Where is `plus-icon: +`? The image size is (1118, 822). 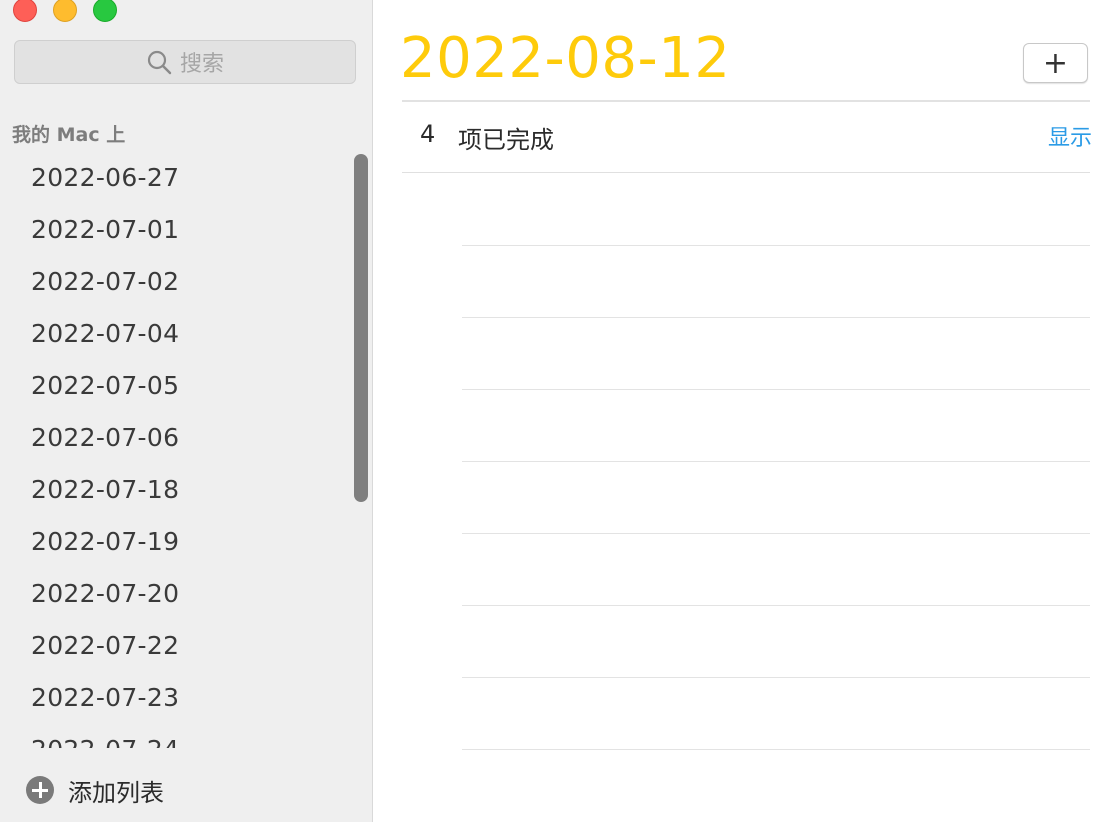
plus-icon: + is located at coordinates (1055, 63).